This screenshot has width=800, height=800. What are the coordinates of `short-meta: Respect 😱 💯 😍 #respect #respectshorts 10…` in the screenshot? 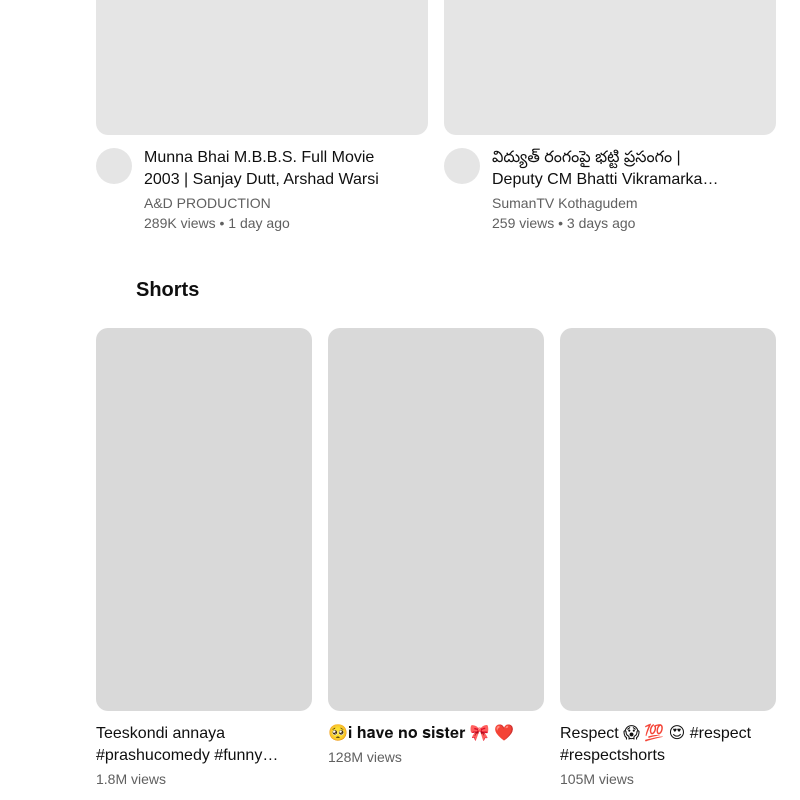 It's located at (668, 756).